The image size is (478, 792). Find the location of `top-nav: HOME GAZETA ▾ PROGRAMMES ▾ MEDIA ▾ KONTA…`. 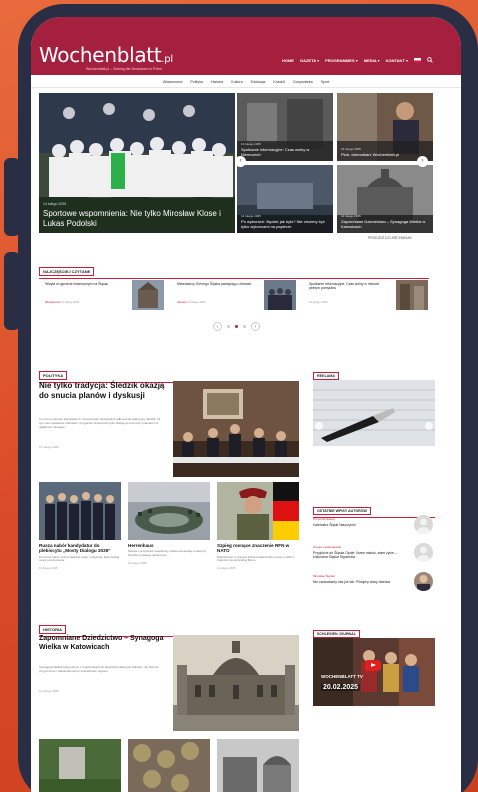

top-nav: HOME GAZETA ▾ PROGRAMMES ▾ MEDIA ▾ KONTA… is located at coordinates (357, 60).